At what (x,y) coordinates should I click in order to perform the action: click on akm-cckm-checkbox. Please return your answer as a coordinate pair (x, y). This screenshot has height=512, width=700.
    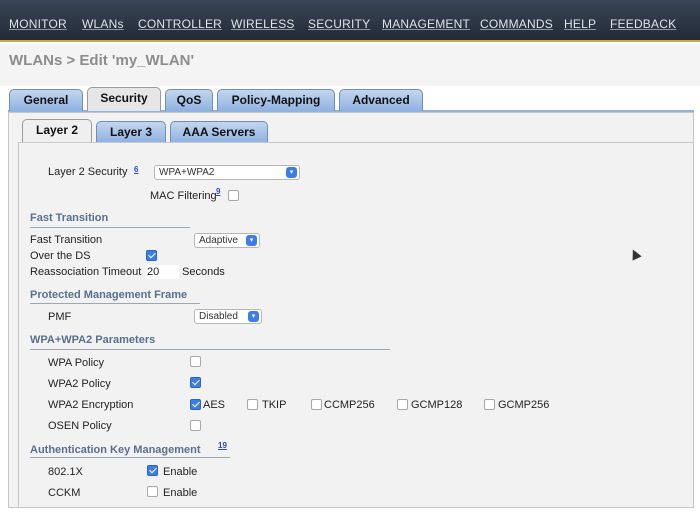
    Looking at the image, I should click on (152, 491).